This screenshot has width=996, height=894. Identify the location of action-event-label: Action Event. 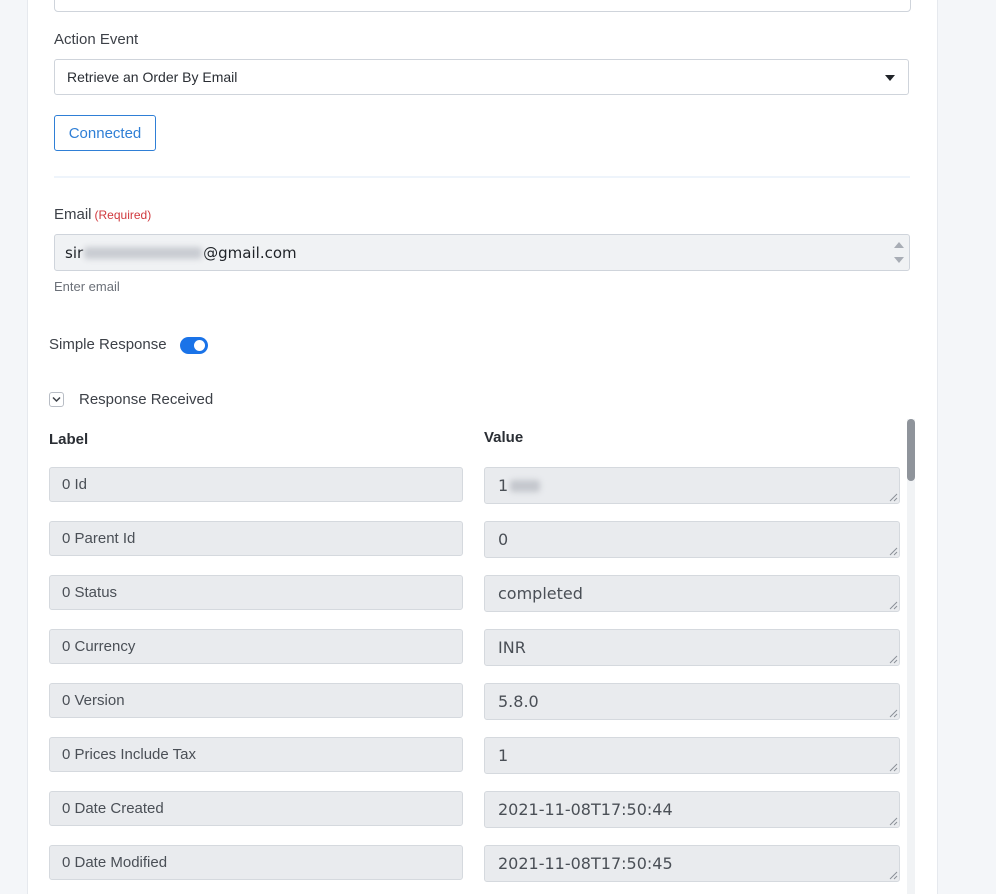
(96, 39).